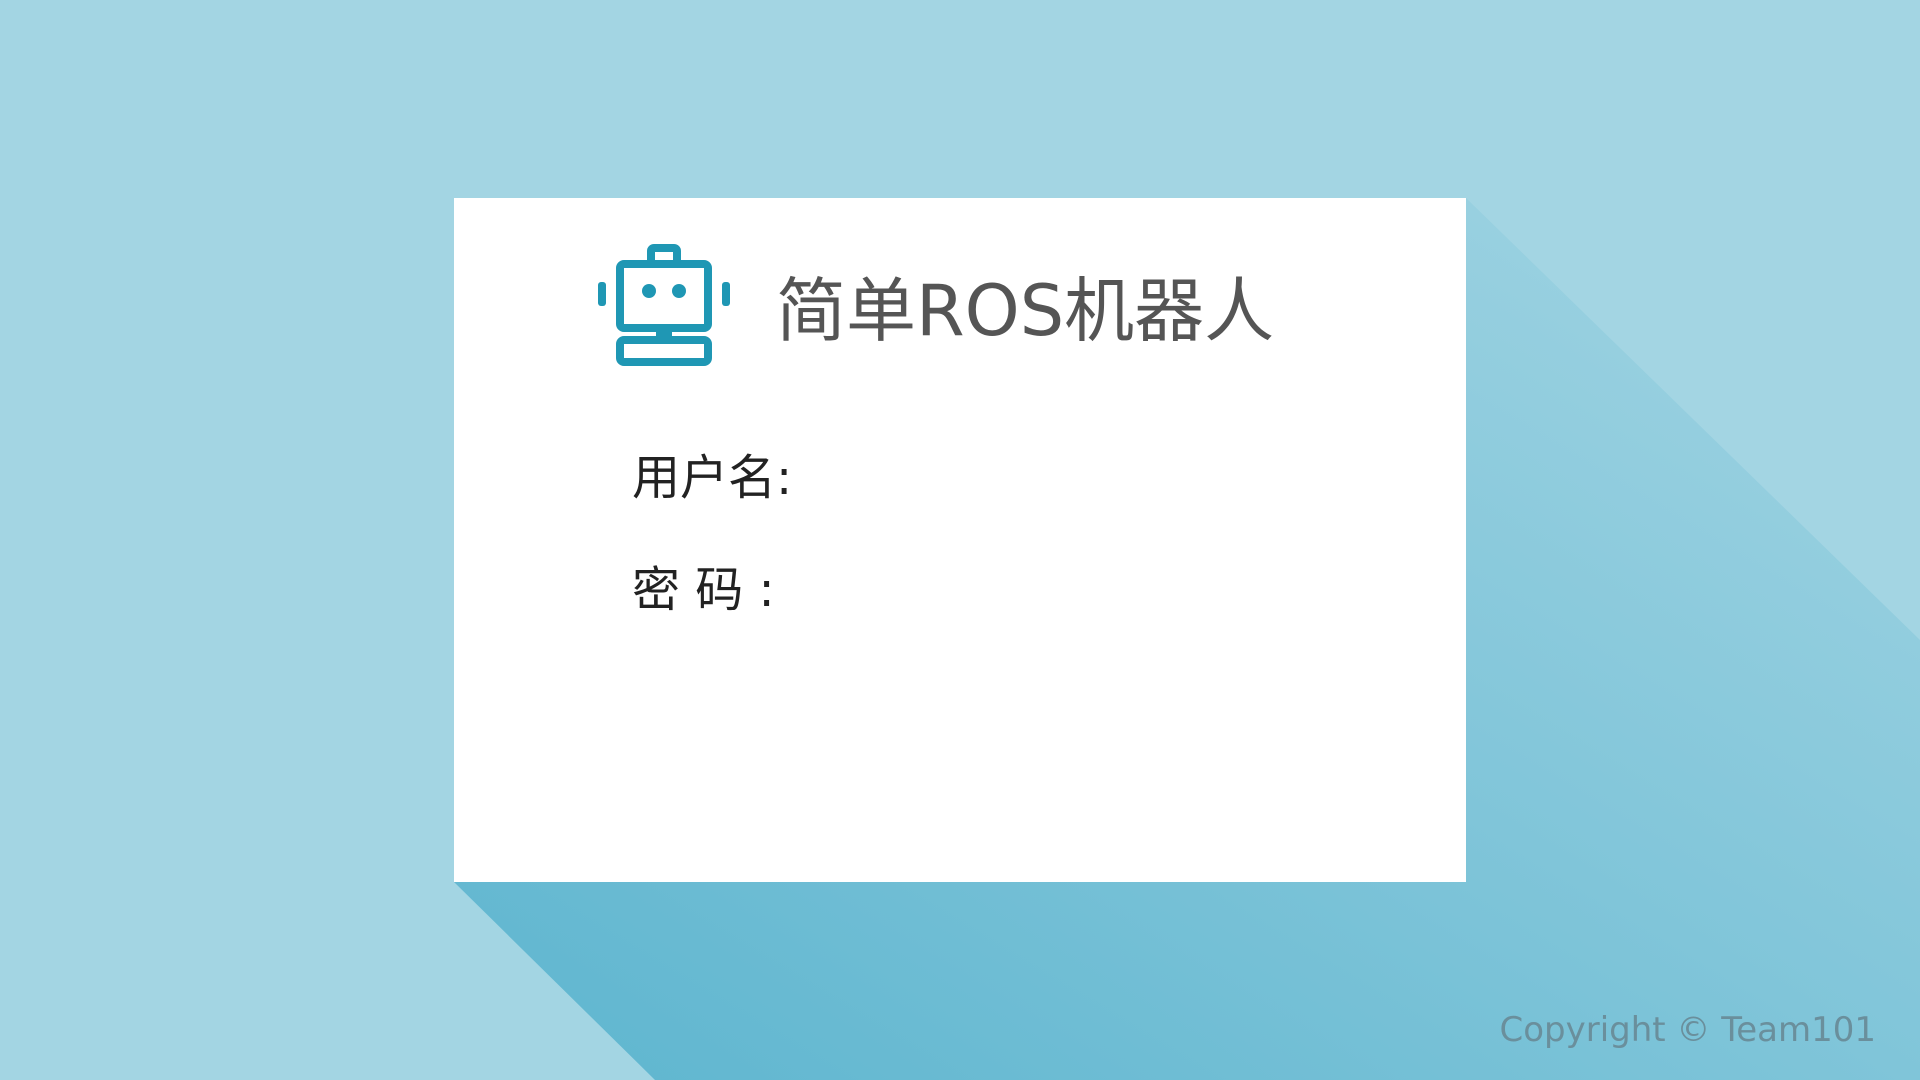 This screenshot has width=1920, height=1080. What do you see at coordinates (1076, 479) in the screenshot?
I see `username-input` at bounding box center [1076, 479].